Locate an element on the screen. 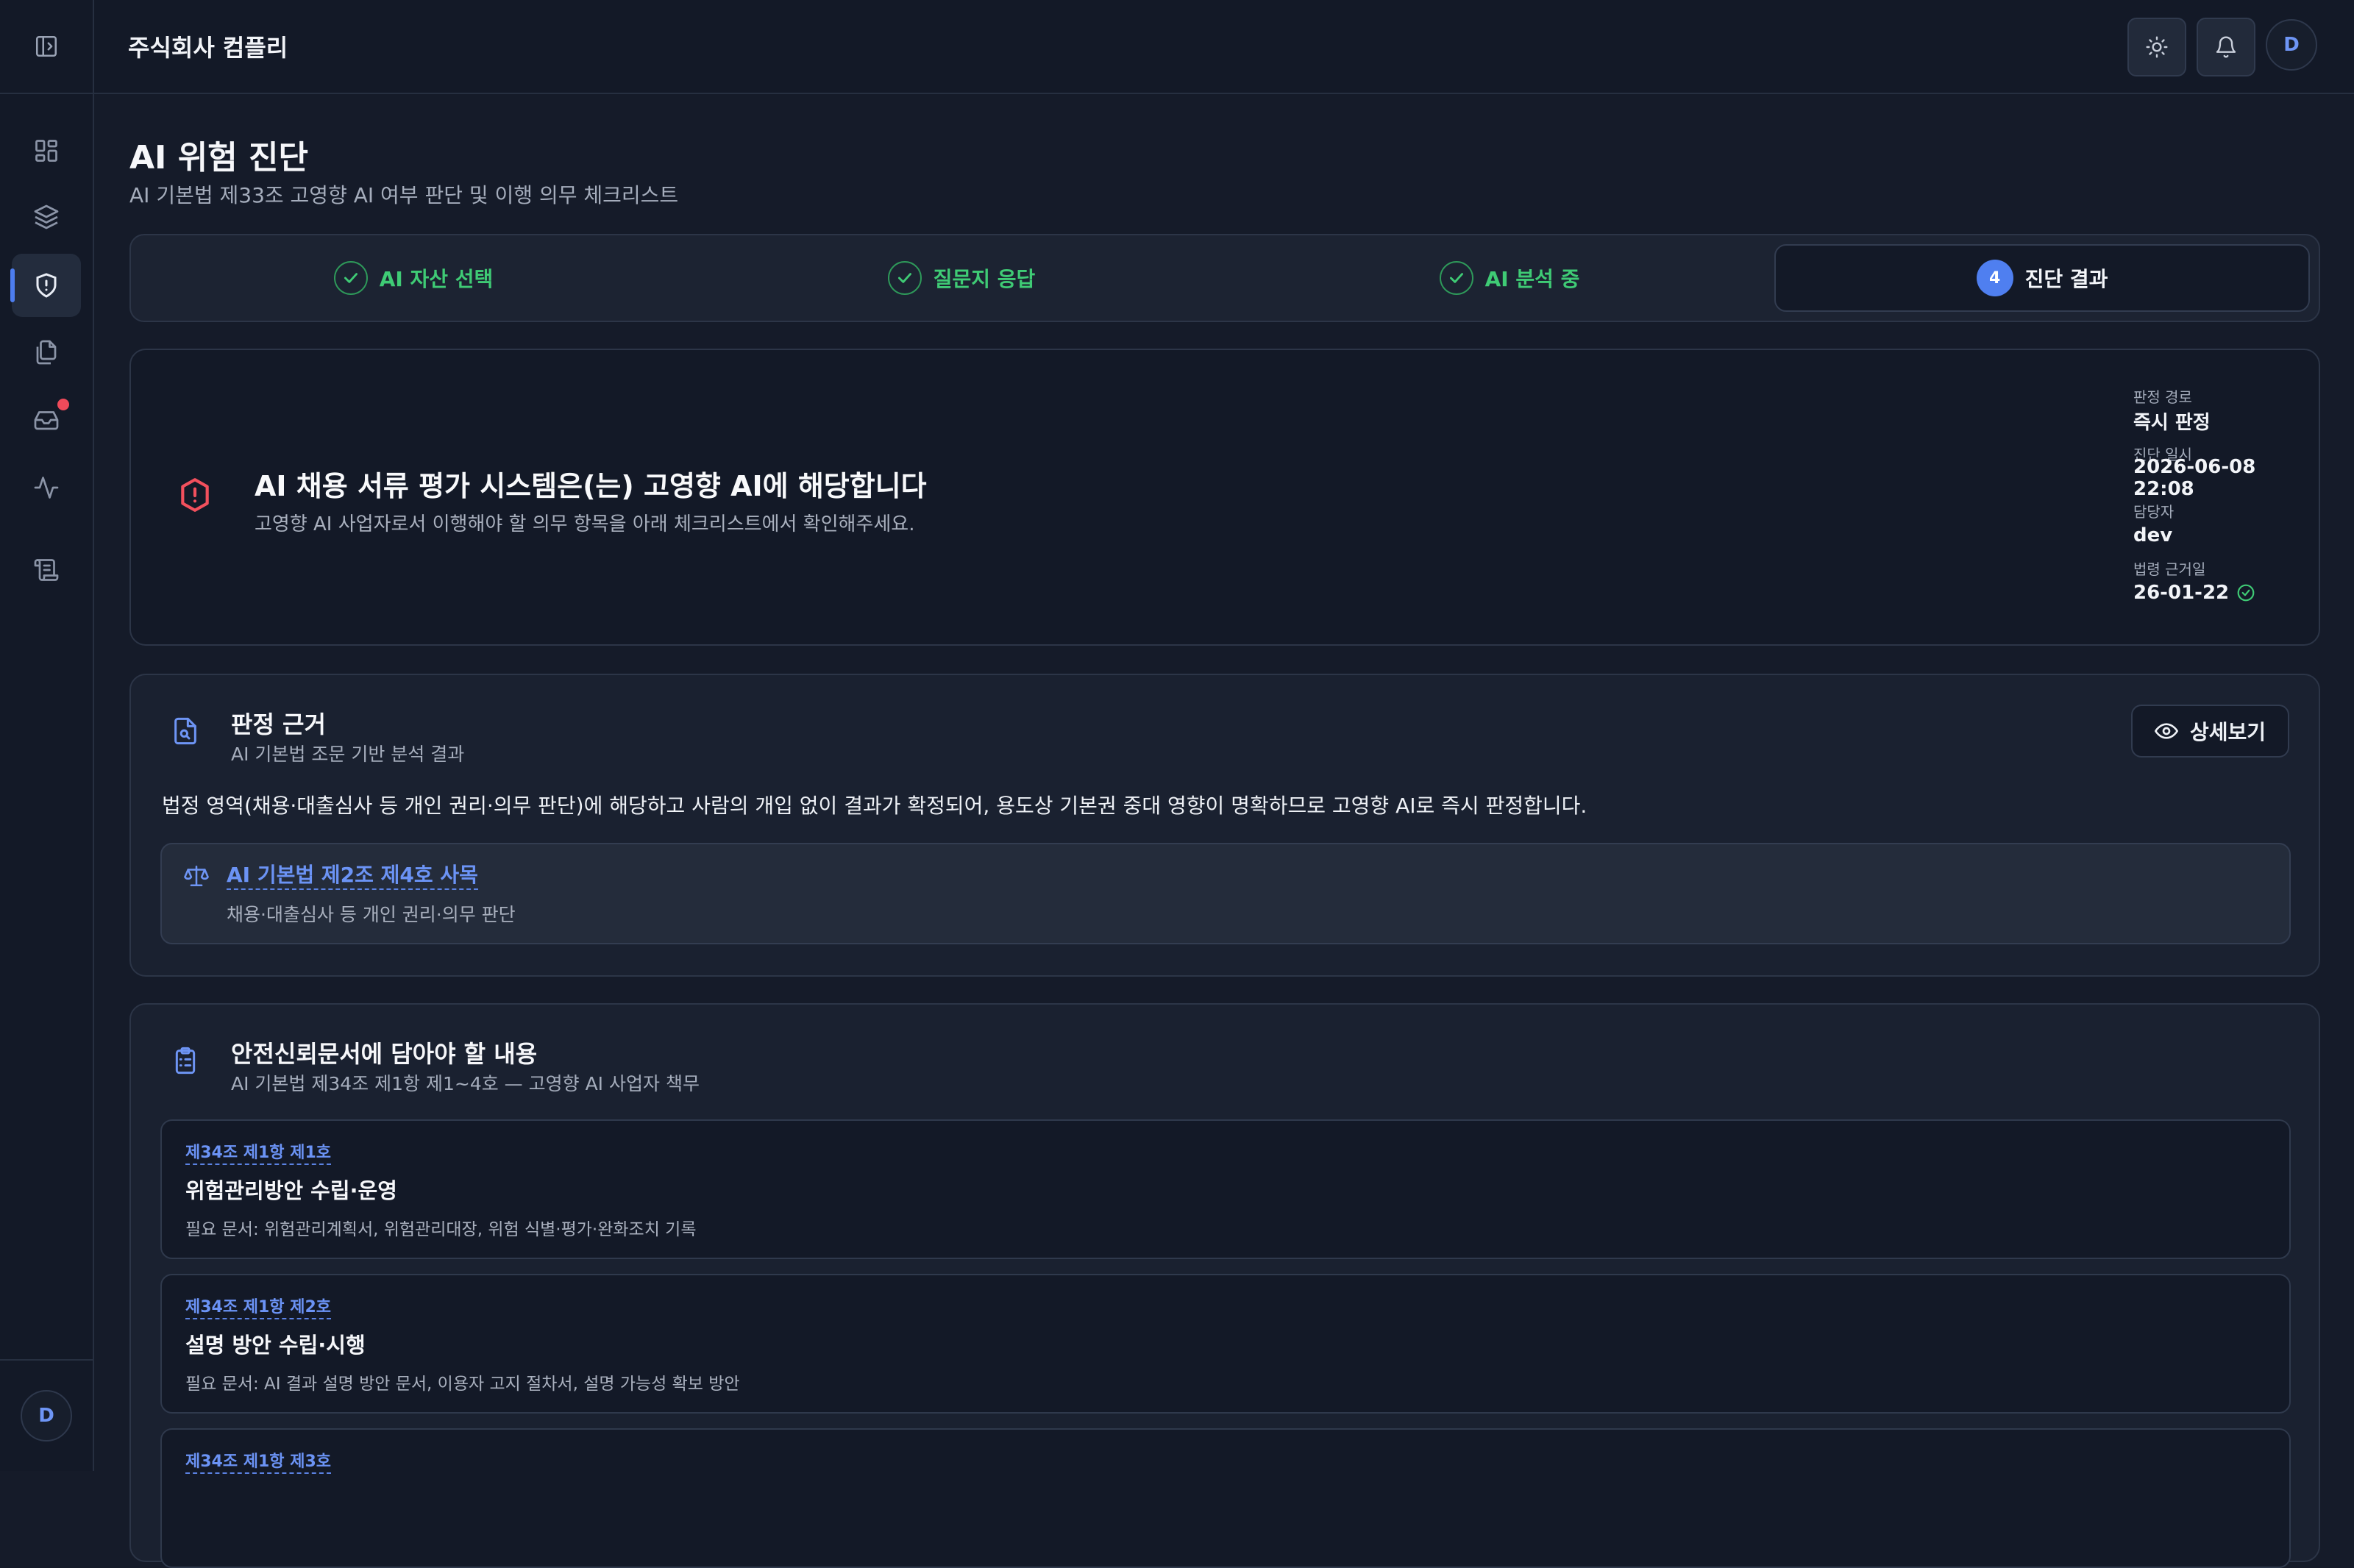 Image resolution: width=2354 pixels, height=1568 pixels. basis-subtitle: AI 기본법 조문 기반 분석 결과 is located at coordinates (348, 754).